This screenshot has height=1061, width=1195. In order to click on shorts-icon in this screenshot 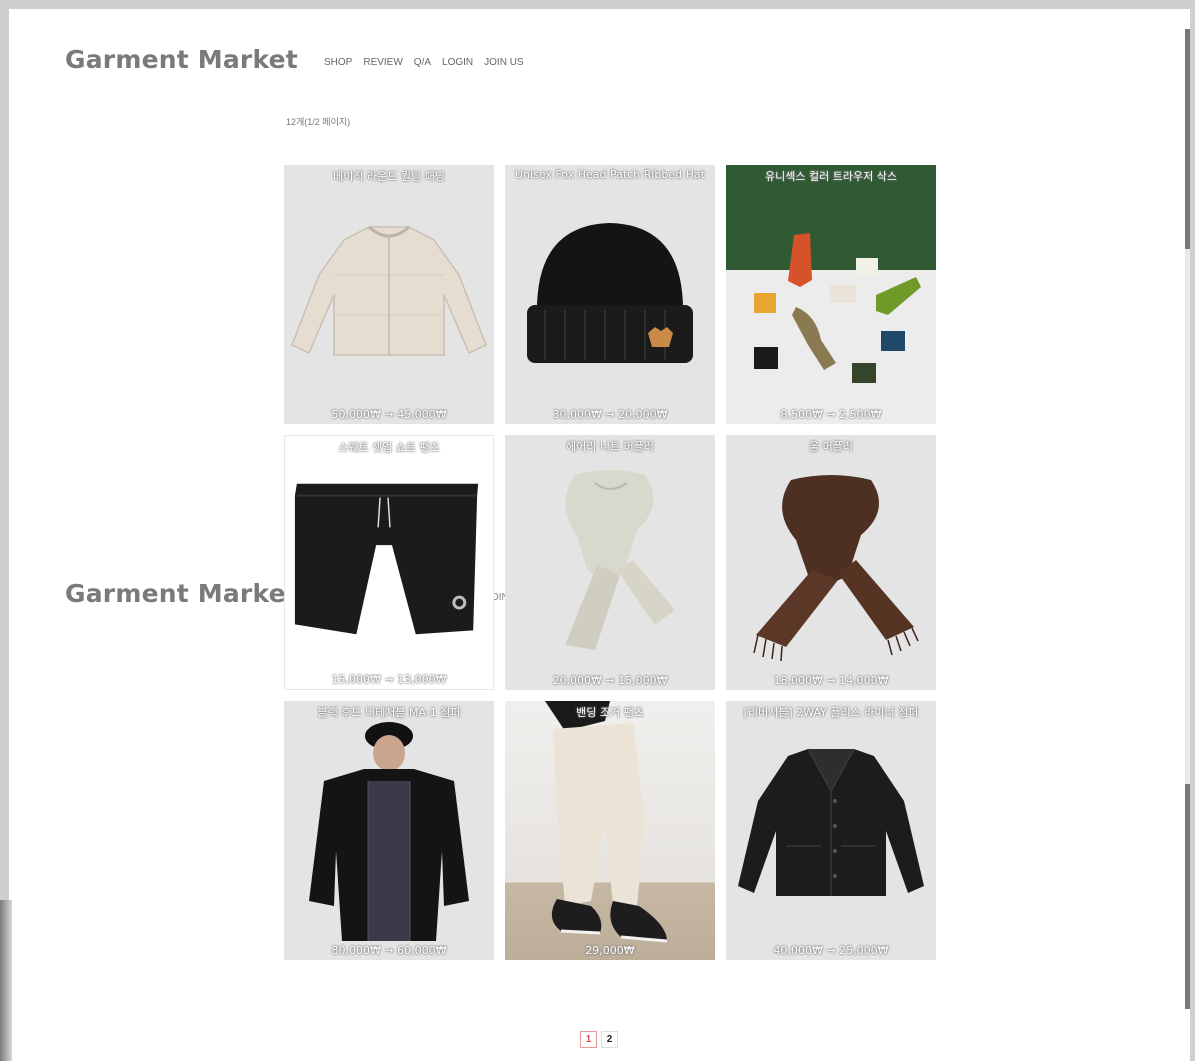, I will do `click(386, 559)`.